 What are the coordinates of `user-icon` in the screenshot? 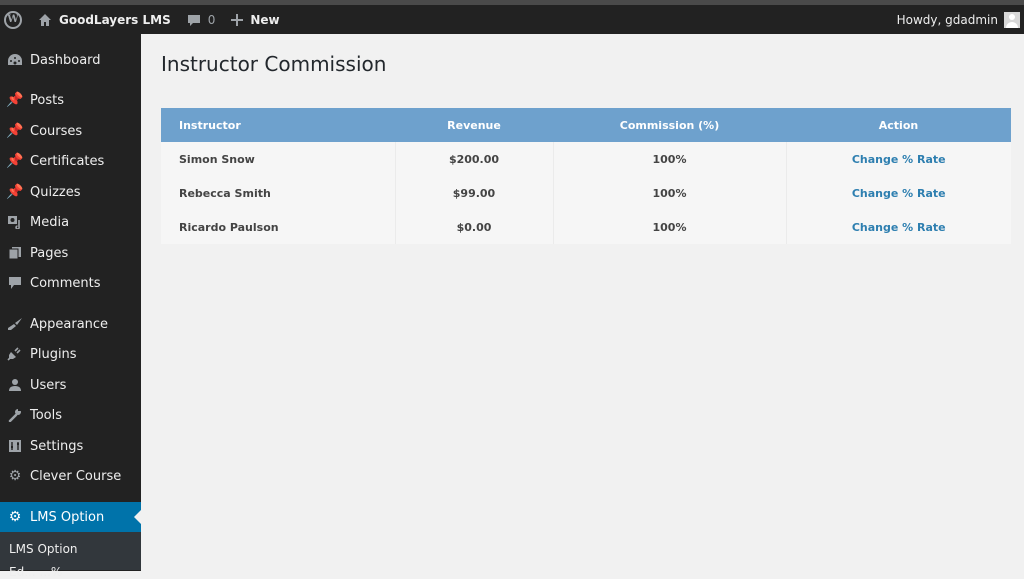 It's located at (15, 385).